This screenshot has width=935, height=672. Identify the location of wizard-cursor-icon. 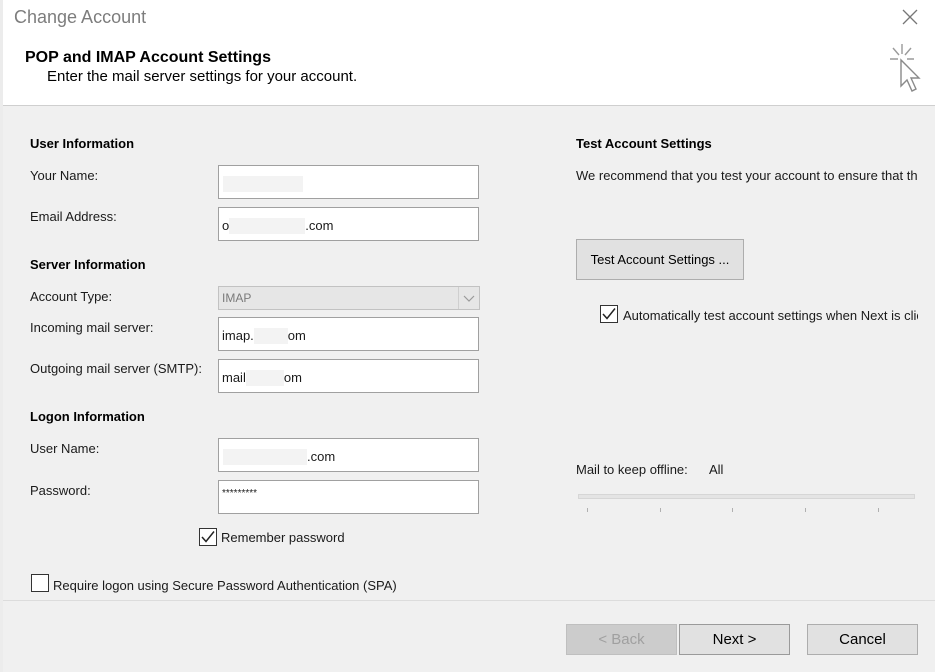
(905, 68).